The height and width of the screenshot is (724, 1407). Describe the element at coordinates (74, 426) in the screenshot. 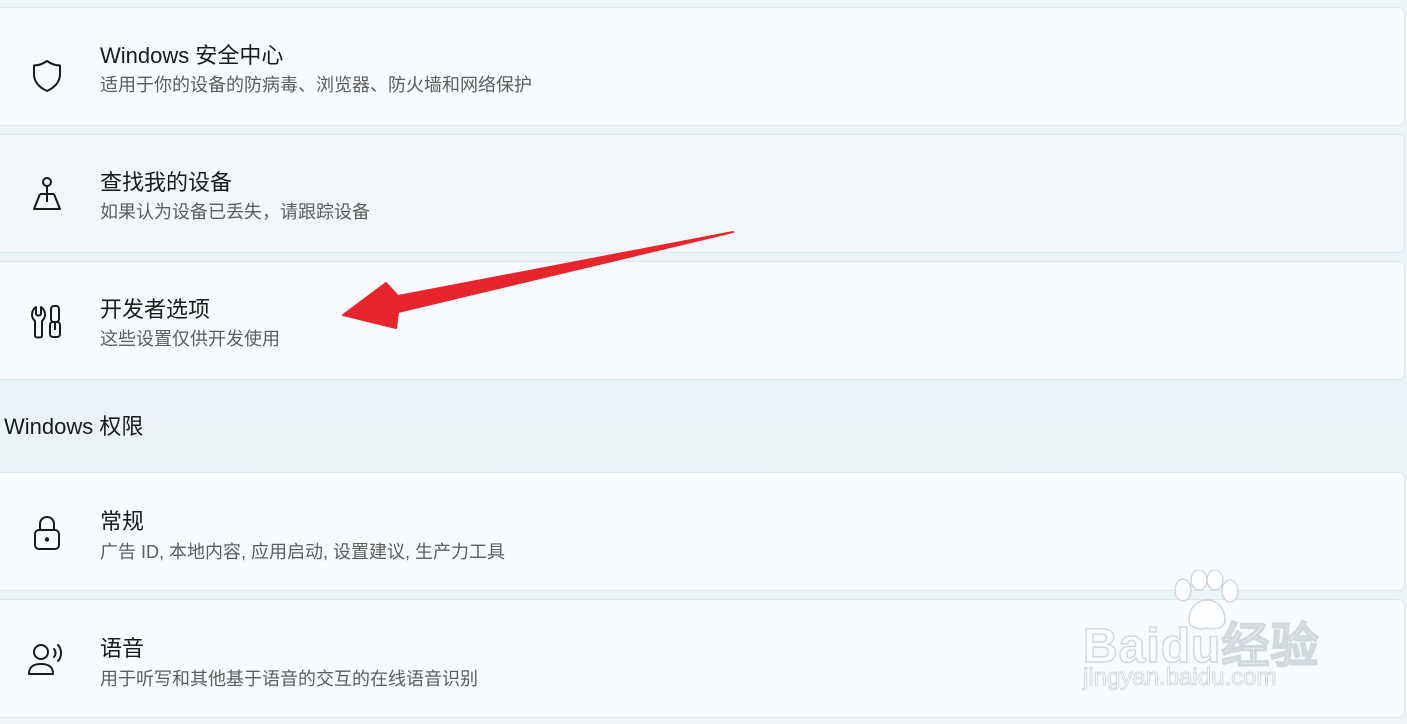

I see `section-title-windows-permissions: Windows 权限` at that location.